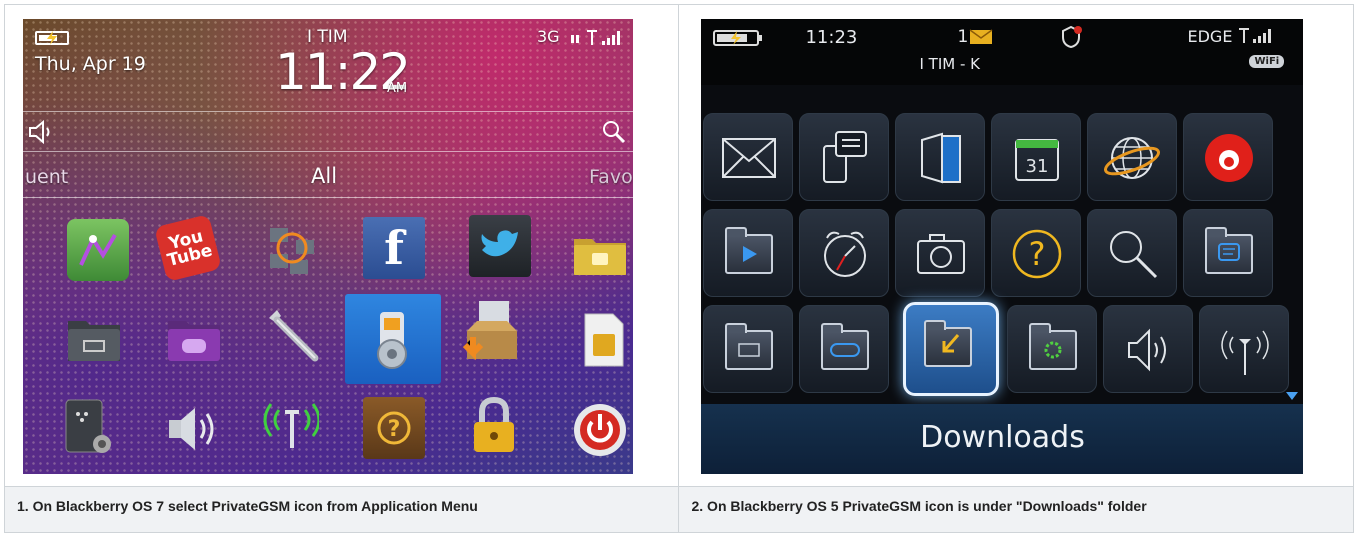  Describe the element at coordinates (292, 250) in the screenshot. I see `social-feeds-icon` at that location.